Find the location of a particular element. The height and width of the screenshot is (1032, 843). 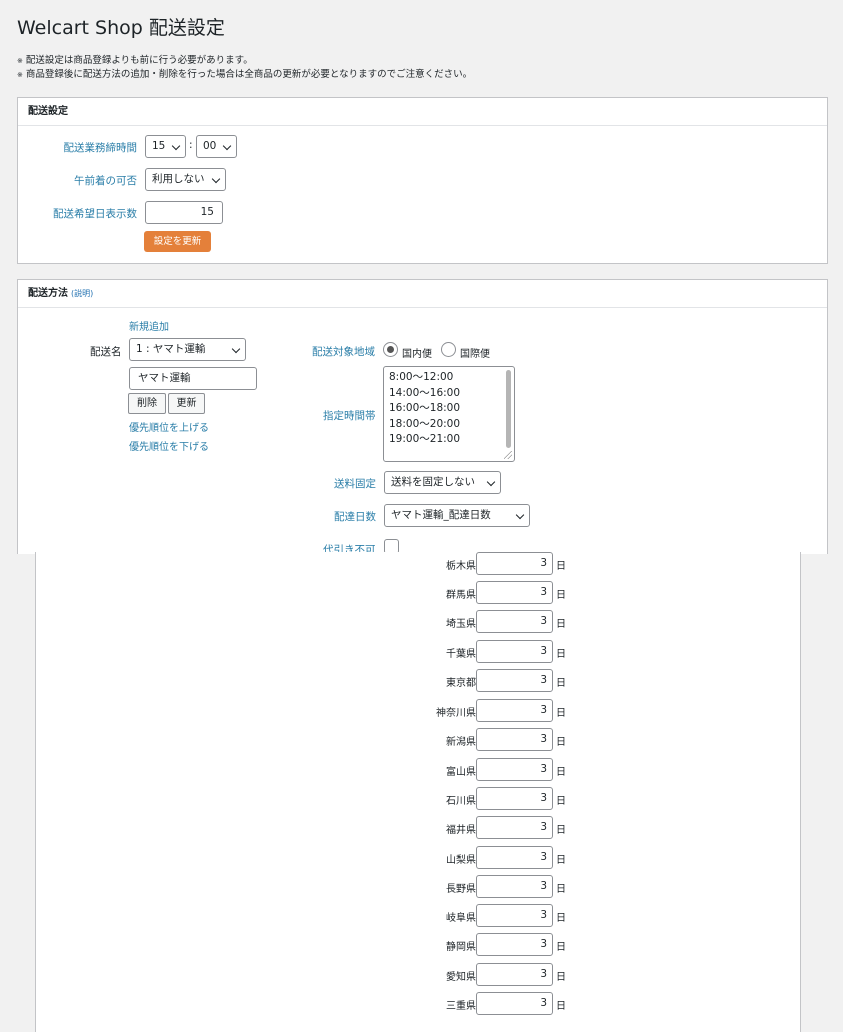

notice-1: ※ 配送設定は商品登録よりも前に行う必要があります。 is located at coordinates (135, 60).